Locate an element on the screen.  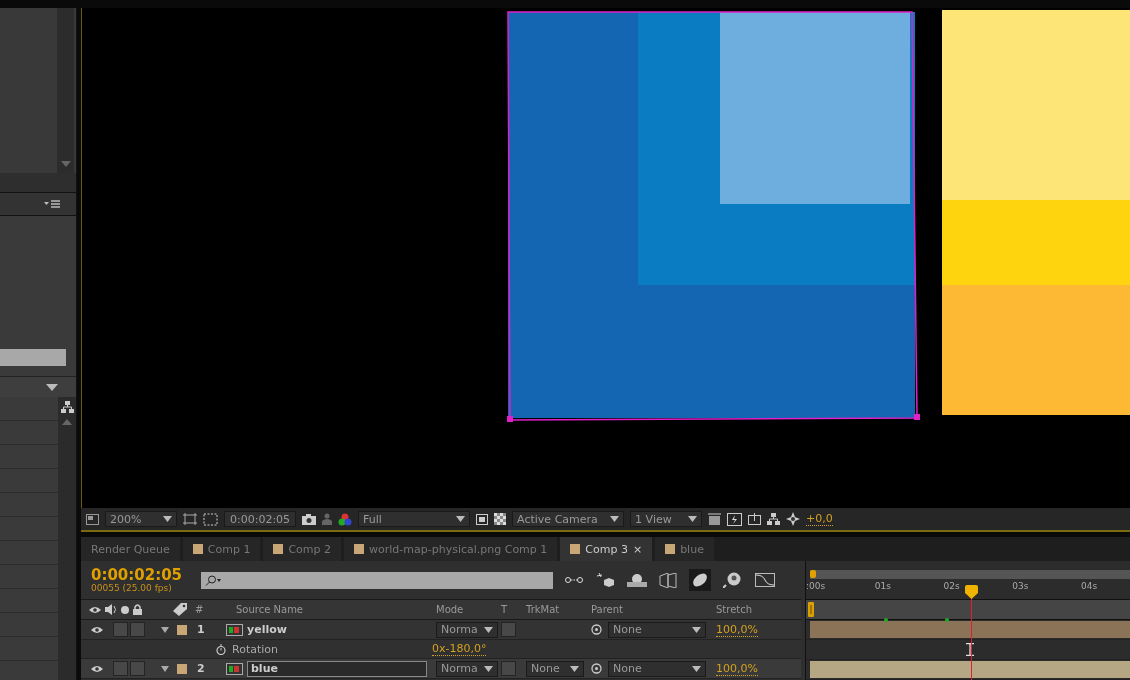
color-channels-icon is located at coordinates (345, 519).